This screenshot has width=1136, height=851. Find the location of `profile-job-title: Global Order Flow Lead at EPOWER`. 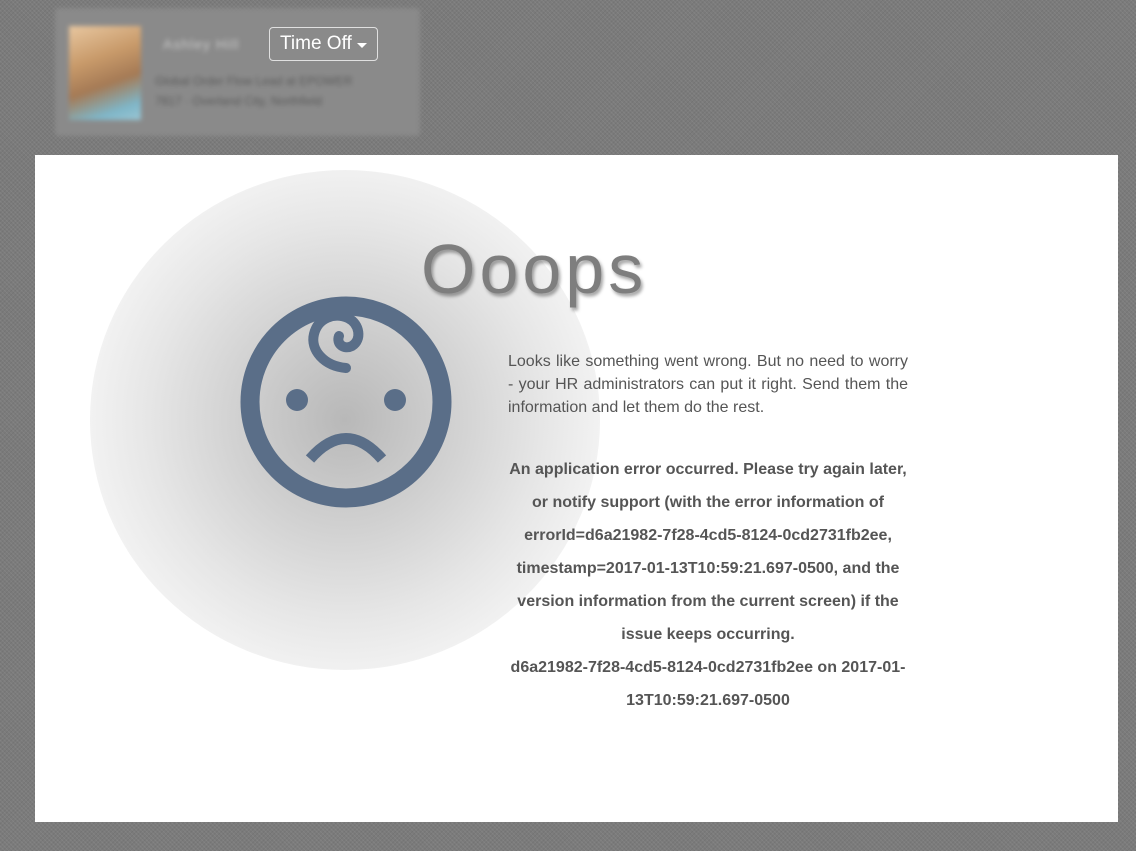

profile-job-title: Global Order Flow Lead at EPOWER is located at coordinates (254, 81).